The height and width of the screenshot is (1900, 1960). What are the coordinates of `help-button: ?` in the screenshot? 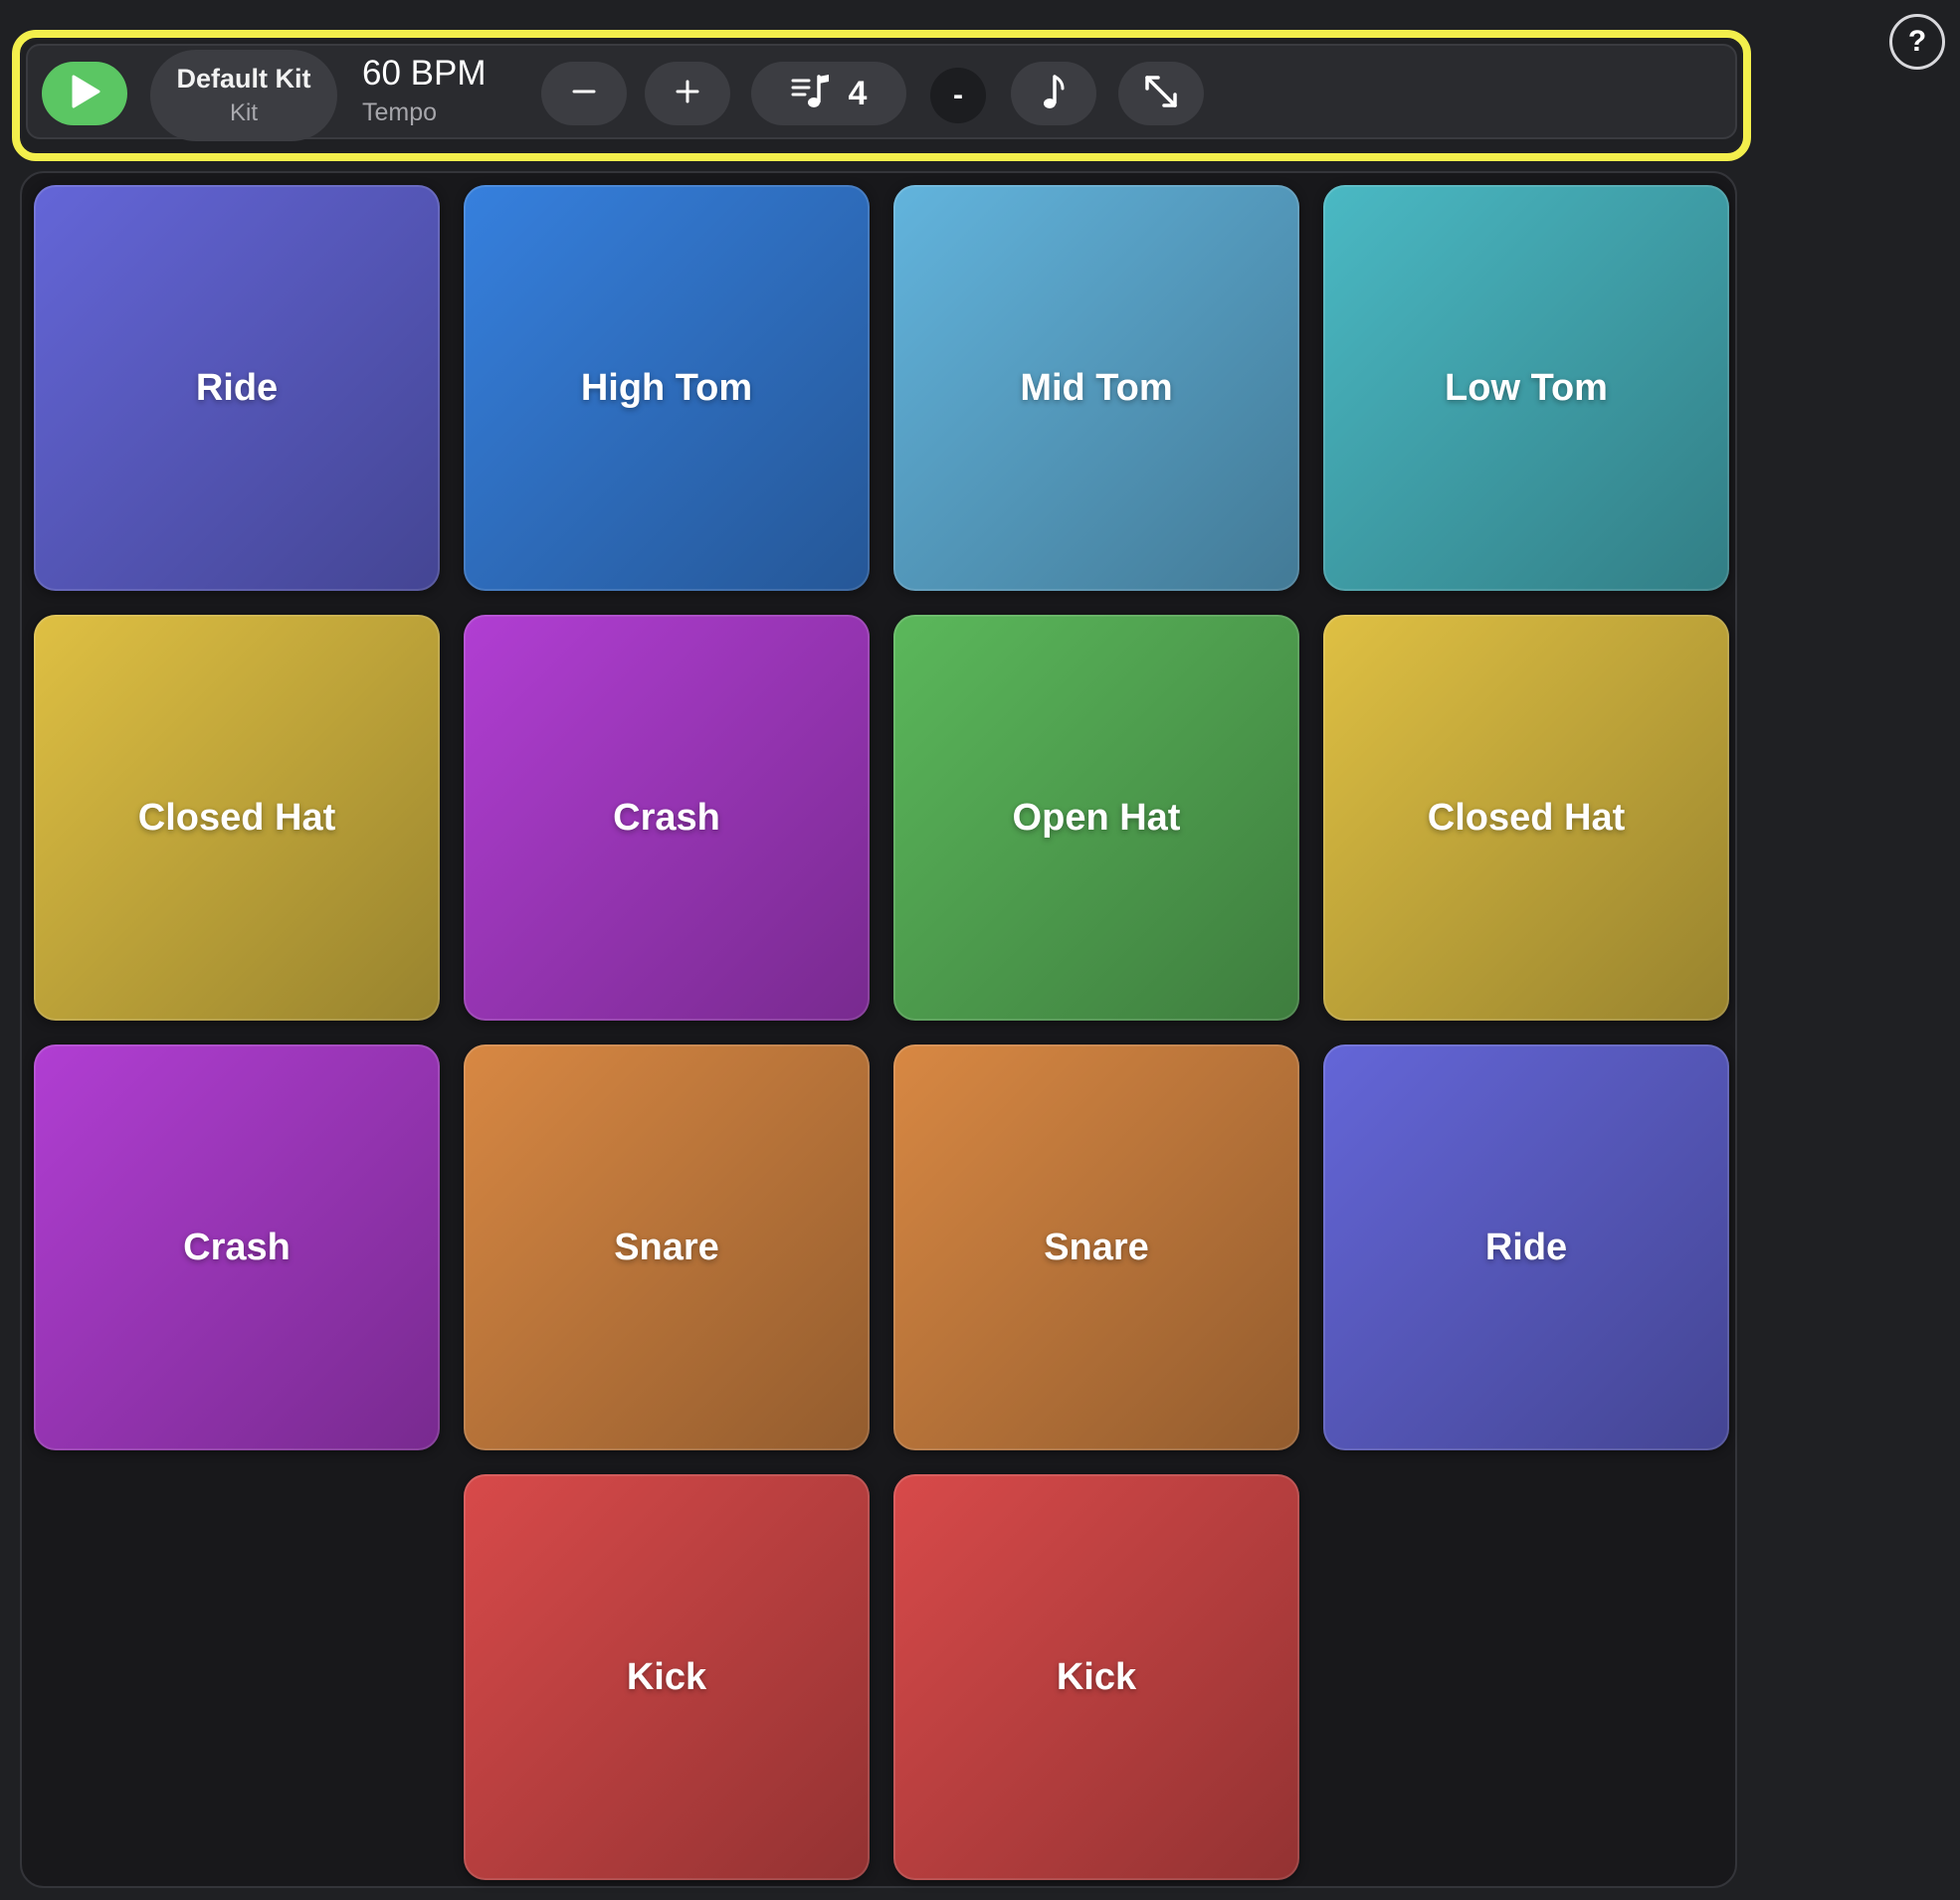 It's located at (1917, 42).